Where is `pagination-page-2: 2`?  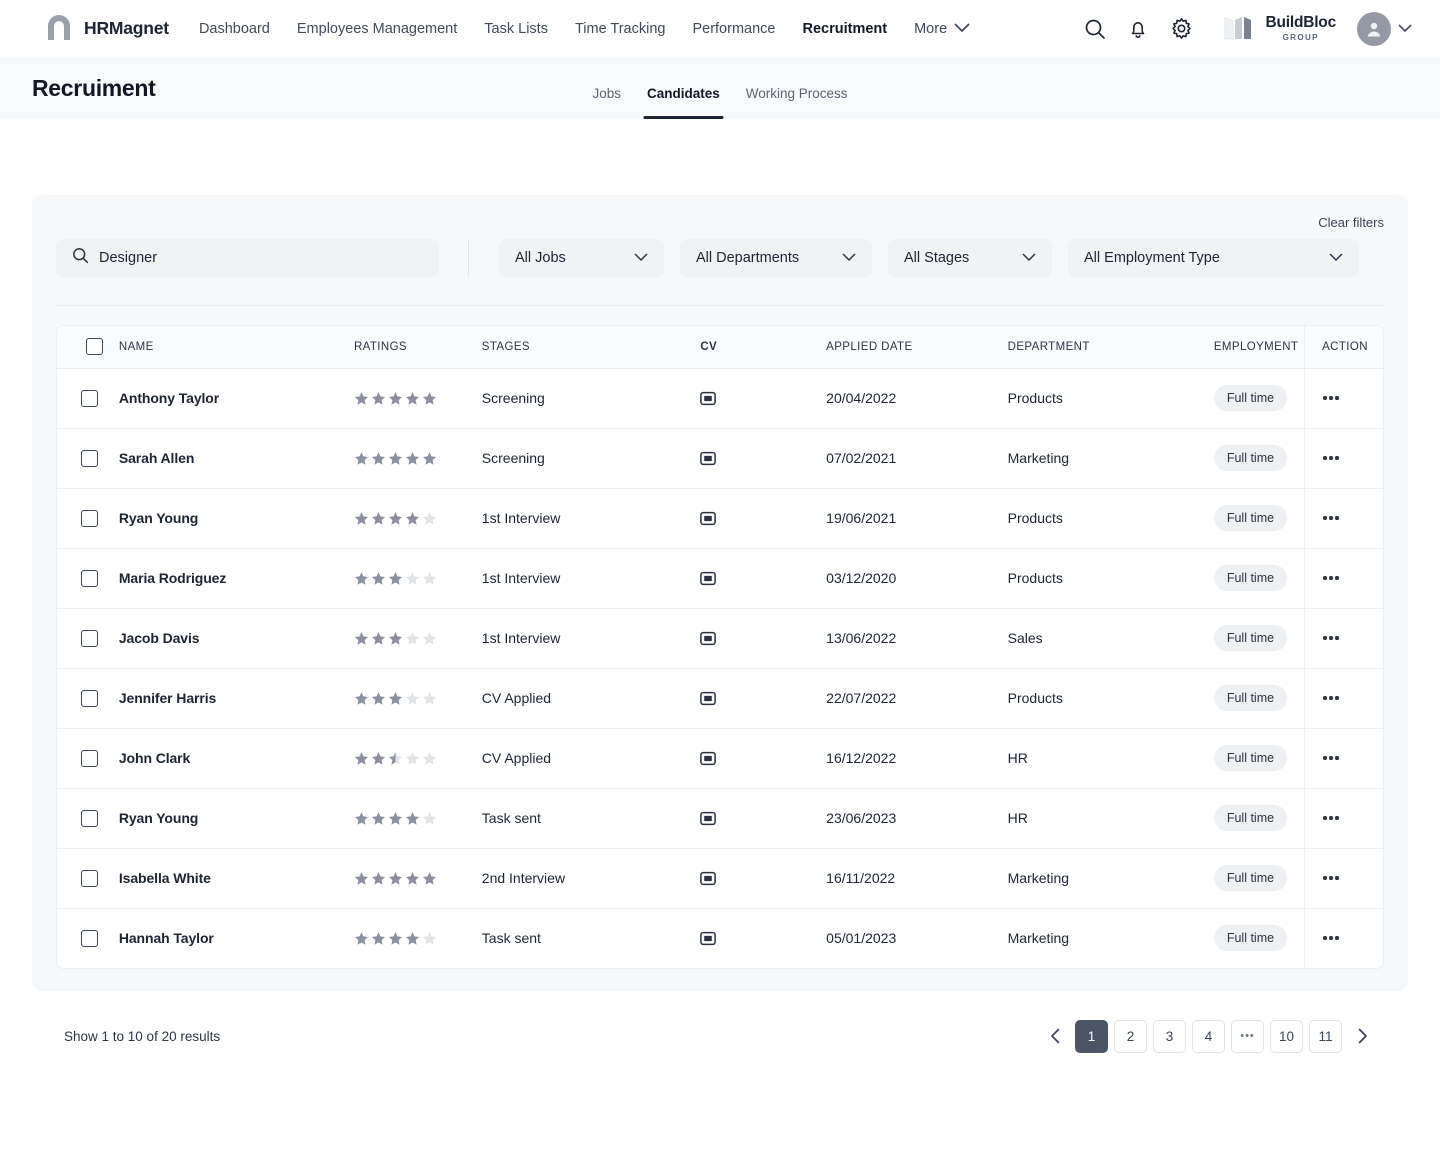
pagination-page-2: 2 is located at coordinates (1130, 1036).